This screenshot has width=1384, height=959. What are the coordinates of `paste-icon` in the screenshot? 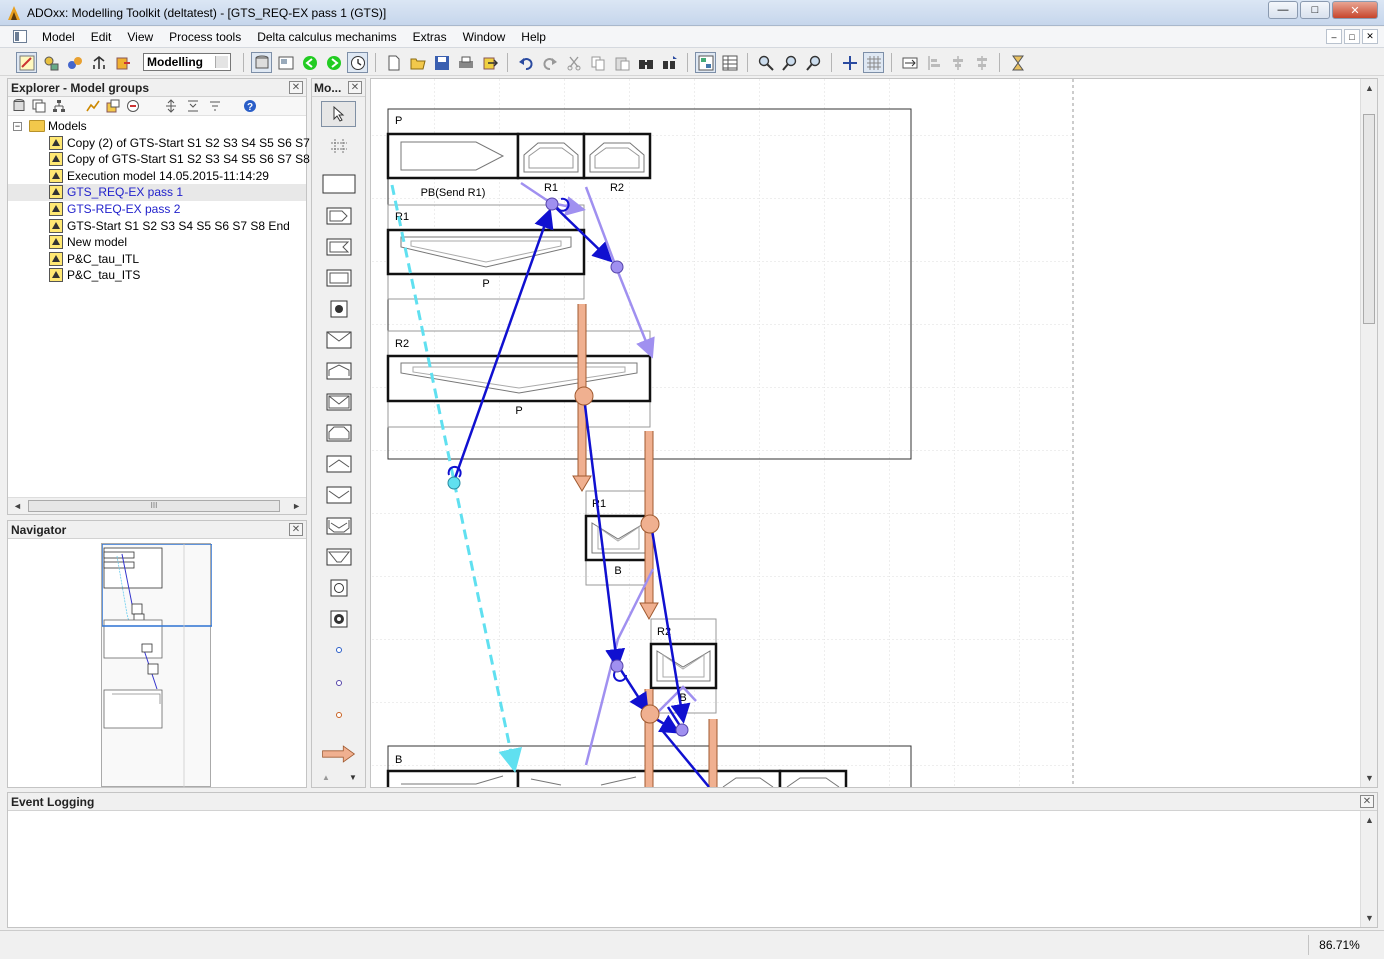 It's located at (621, 62).